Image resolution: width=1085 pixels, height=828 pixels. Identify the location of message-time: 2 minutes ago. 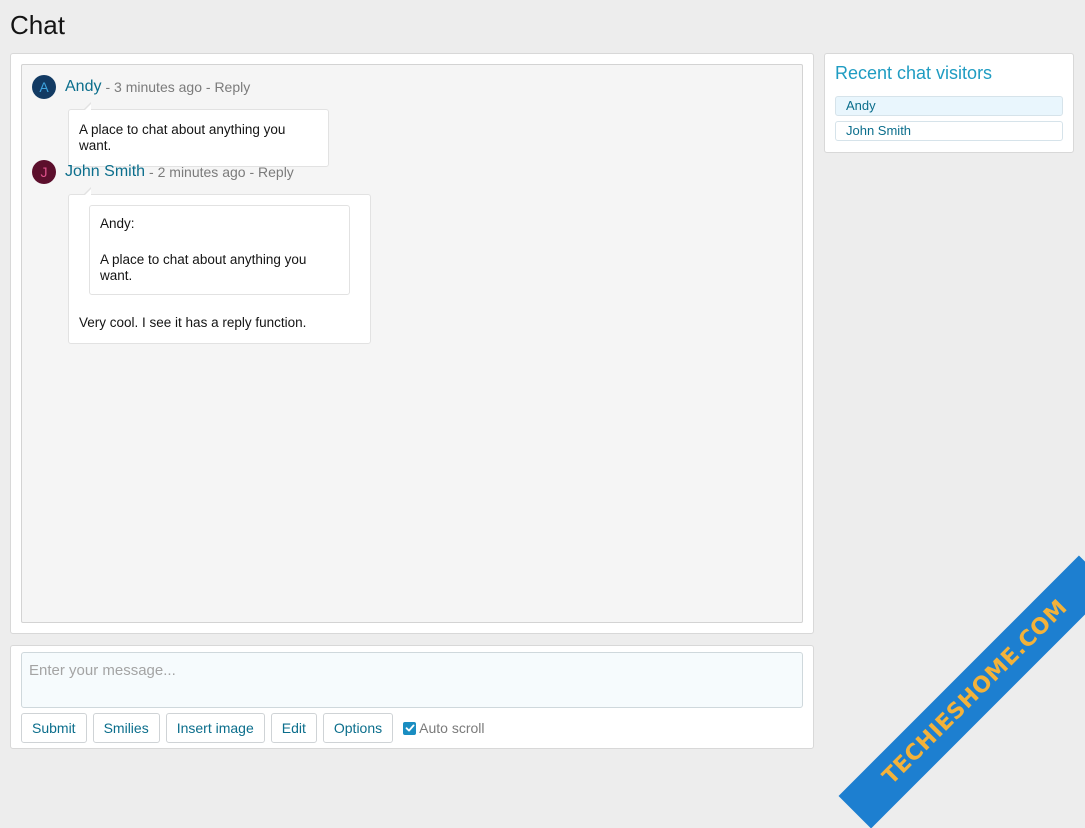
(201, 172).